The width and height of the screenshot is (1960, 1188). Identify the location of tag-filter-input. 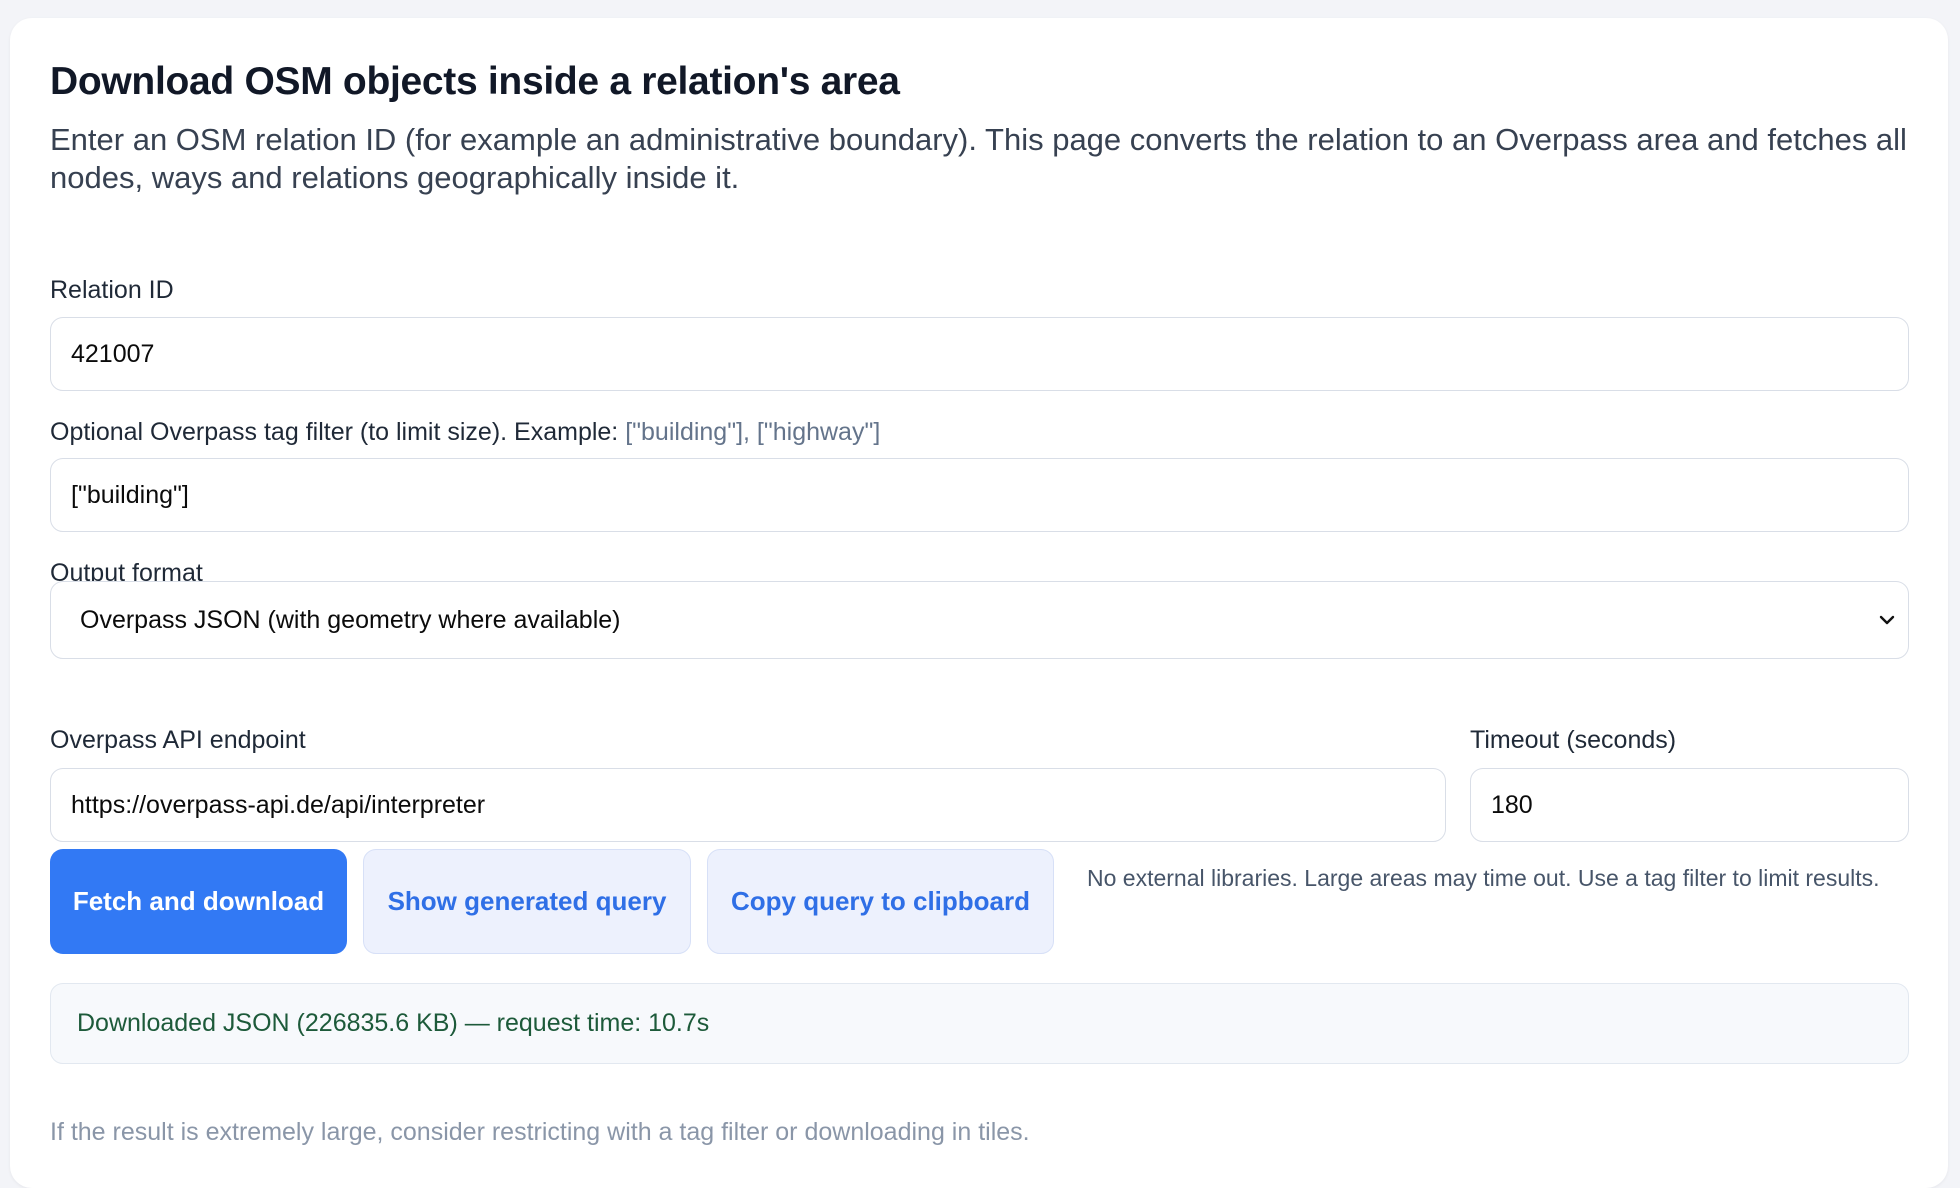
(979, 495).